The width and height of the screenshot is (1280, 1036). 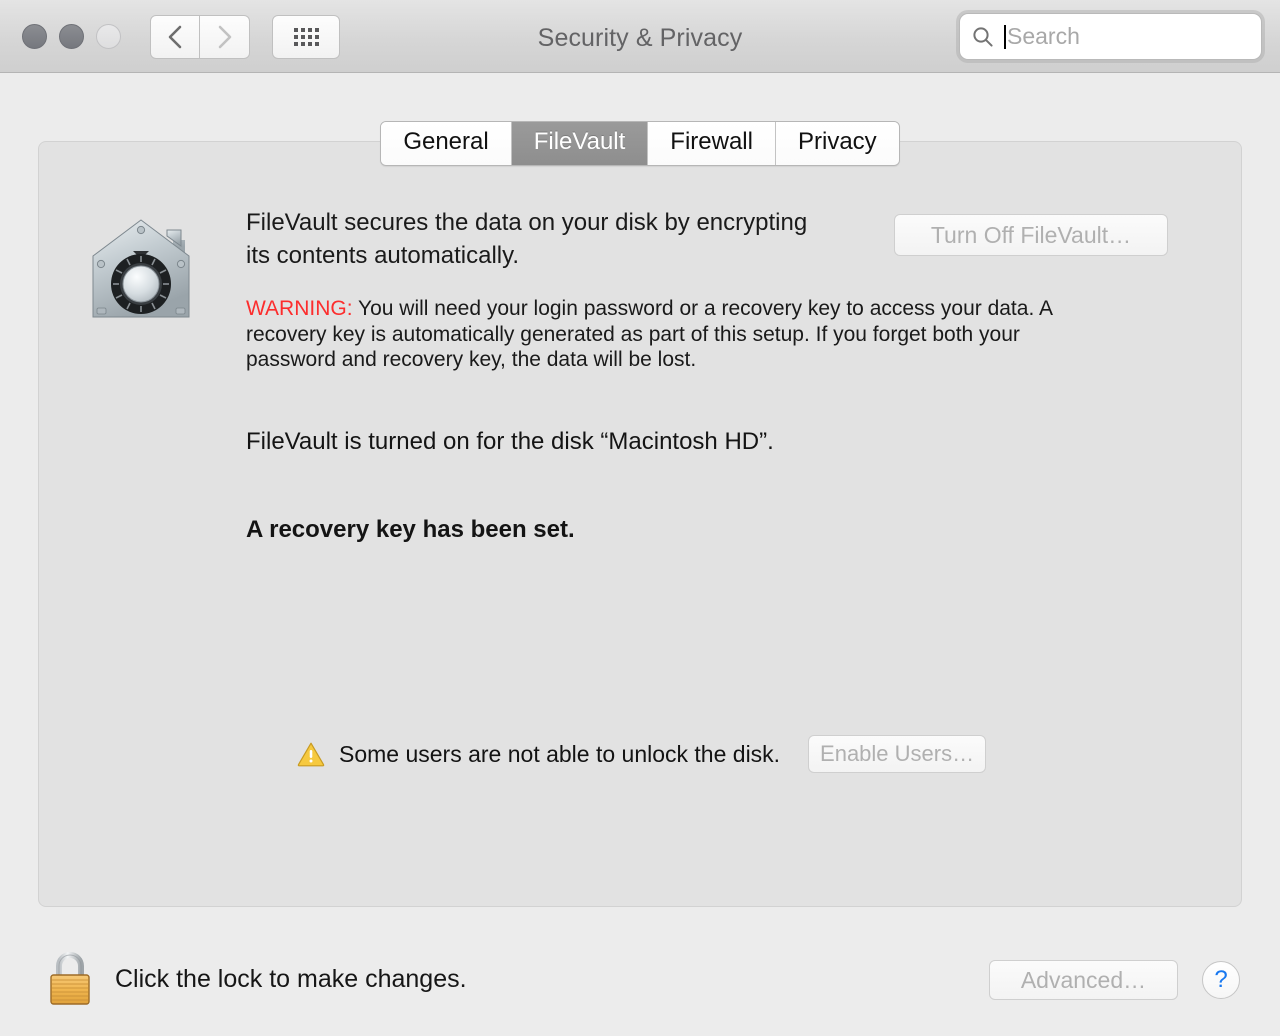 What do you see at coordinates (1110, 36) in the screenshot?
I see `search-field: Search` at bounding box center [1110, 36].